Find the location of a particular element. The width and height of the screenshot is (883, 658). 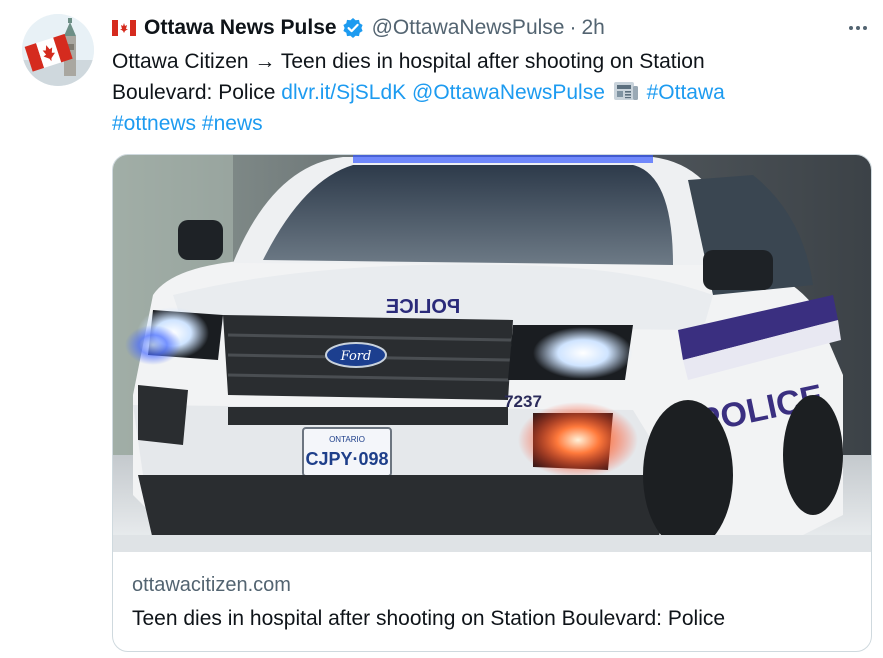

hashtag-ottnews: #ottnews is located at coordinates (154, 123).